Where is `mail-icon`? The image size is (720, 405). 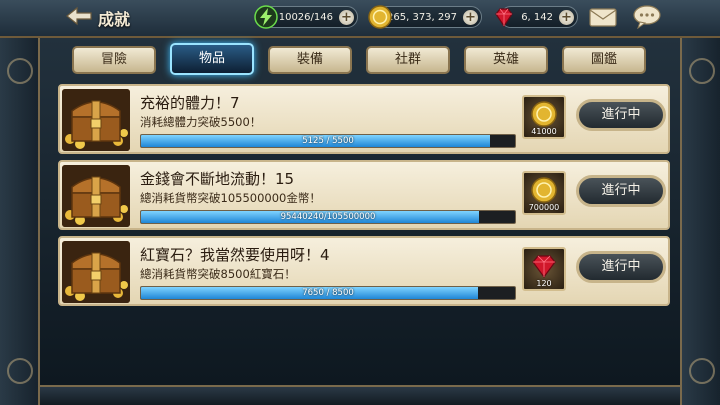
mail-icon is located at coordinates (603, 17).